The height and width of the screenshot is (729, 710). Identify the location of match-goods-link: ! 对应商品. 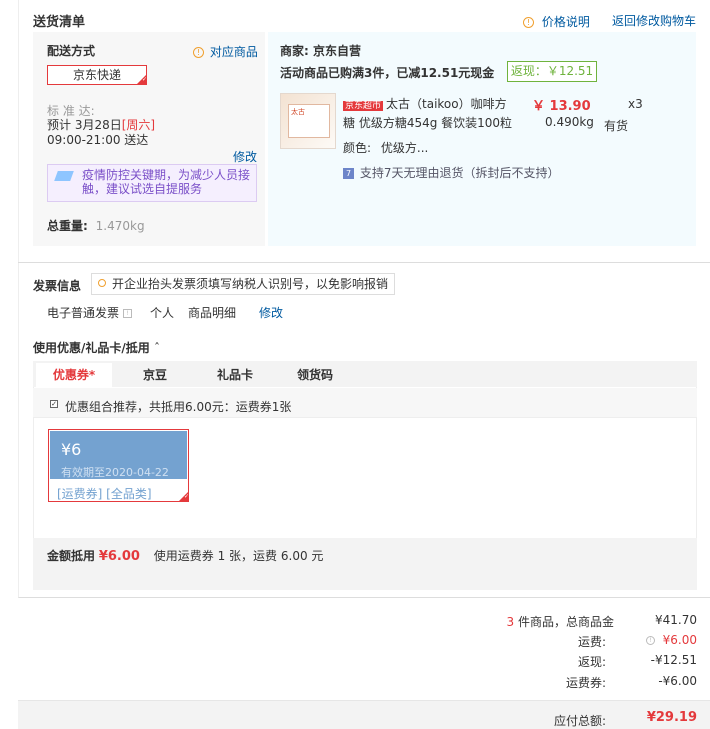
(225, 51).